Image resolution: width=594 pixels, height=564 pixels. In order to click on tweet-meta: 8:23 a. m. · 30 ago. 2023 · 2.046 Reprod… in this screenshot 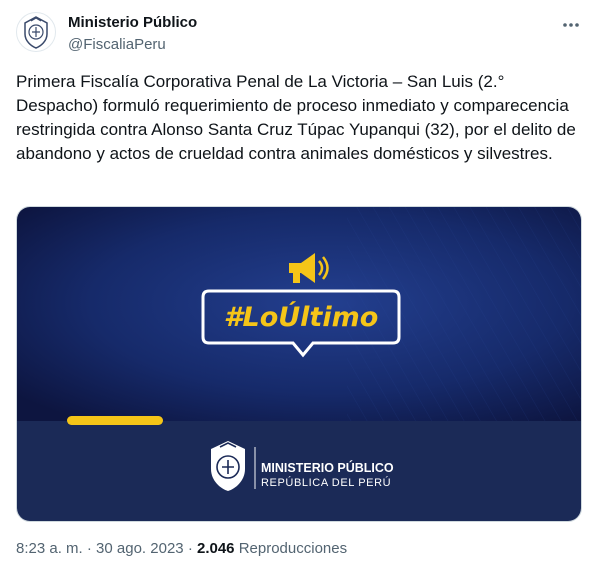, I will do `click(181, 548)`.